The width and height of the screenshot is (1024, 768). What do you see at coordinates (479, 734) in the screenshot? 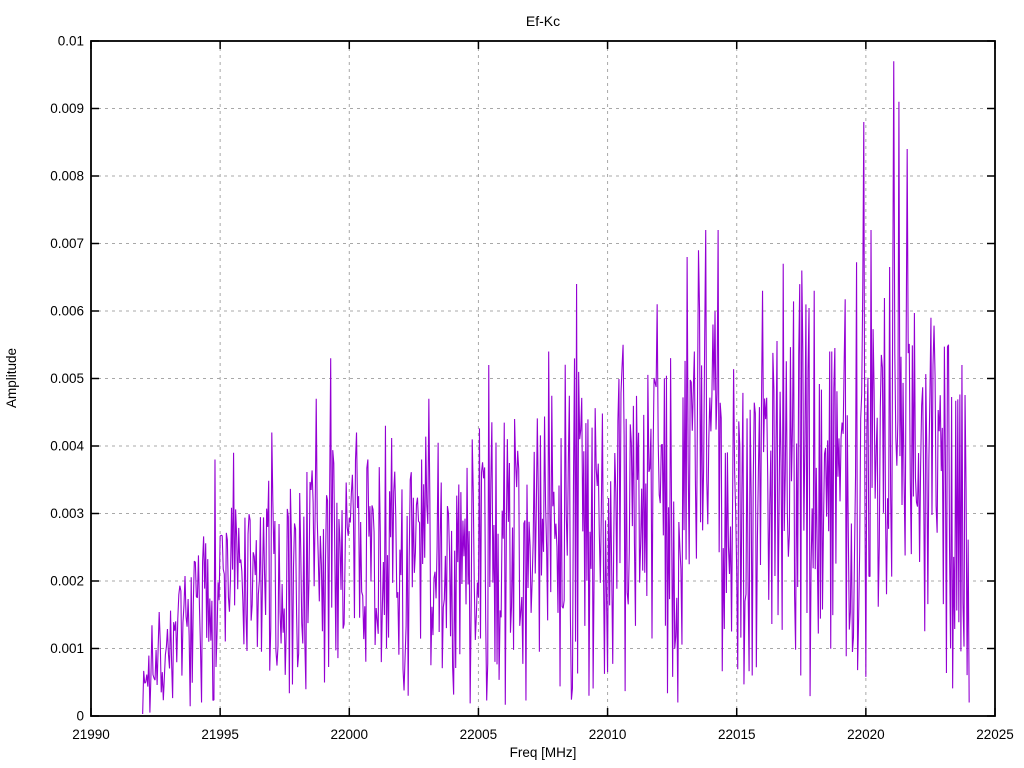
I see `x-tick-label: 22005` at bounding box center [479, 734].